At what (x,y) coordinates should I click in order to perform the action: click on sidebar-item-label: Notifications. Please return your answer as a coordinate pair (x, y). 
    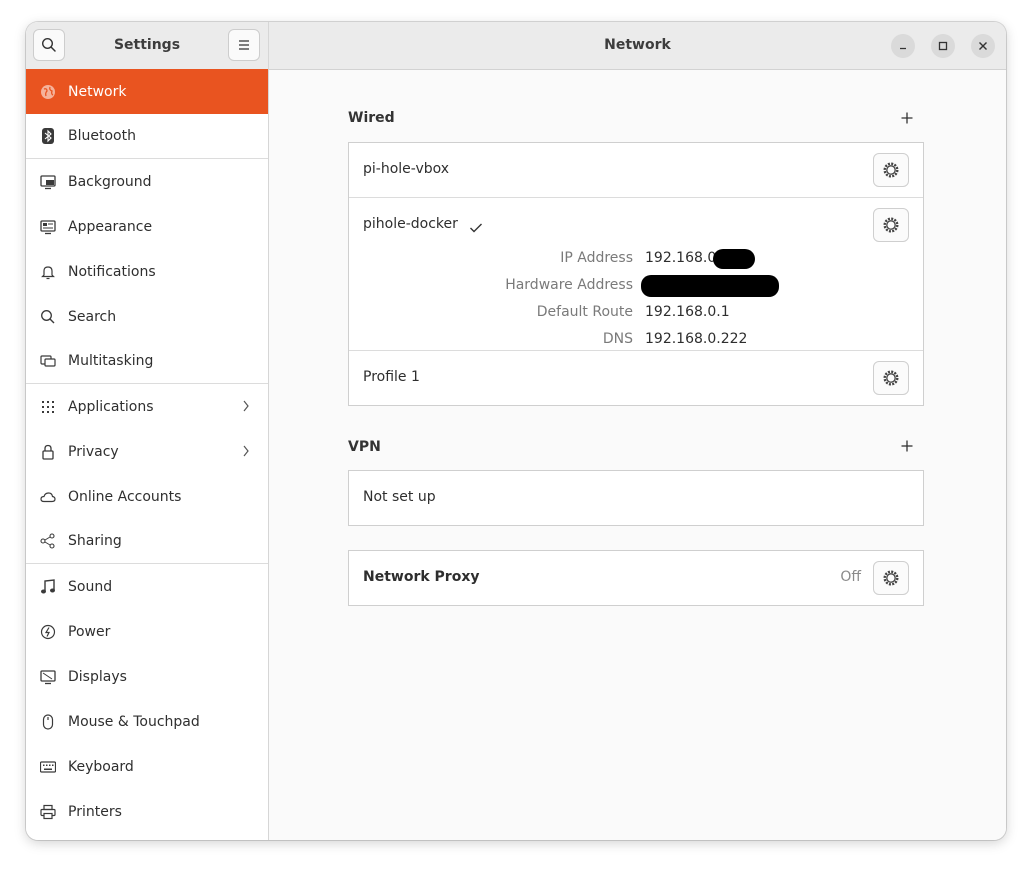
    Looking at the image, I should click on (112, 271).